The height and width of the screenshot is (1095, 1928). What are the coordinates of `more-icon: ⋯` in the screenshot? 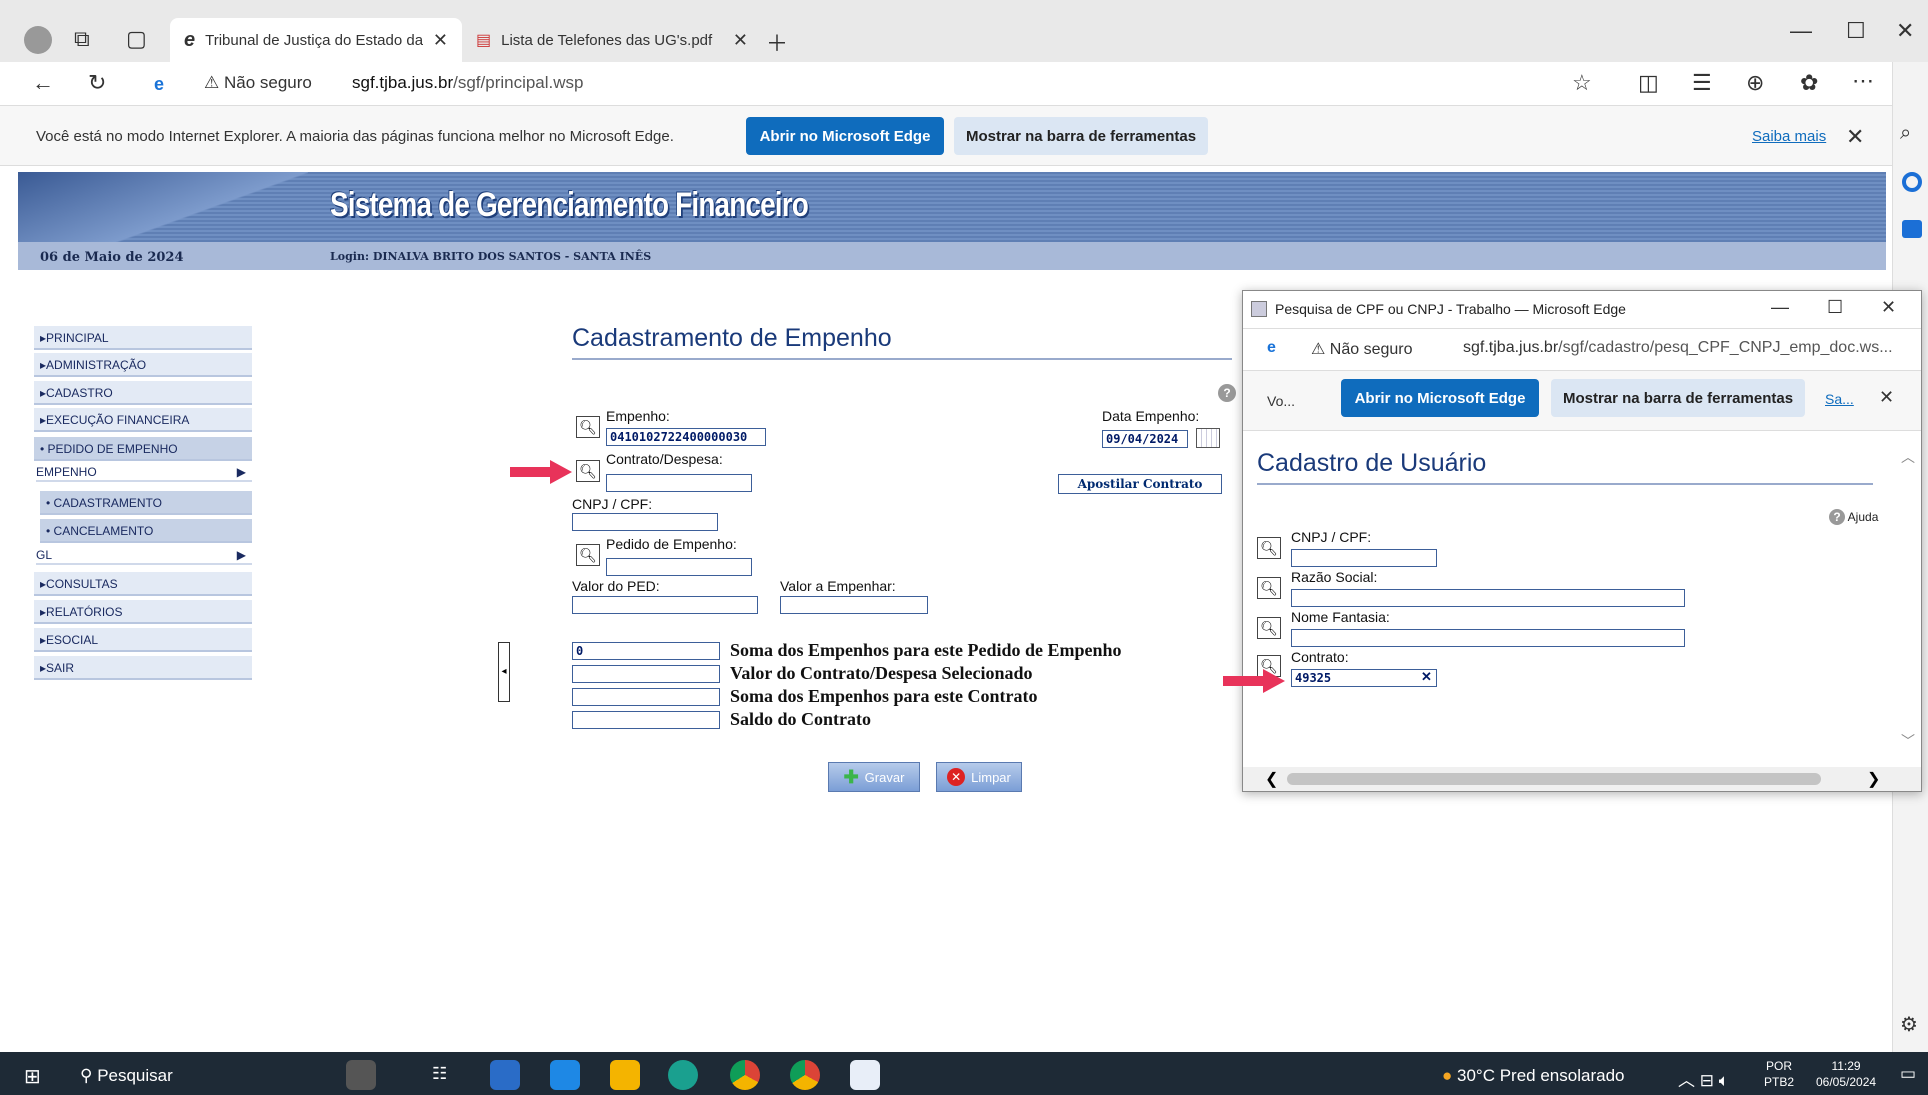 It's located at (1863, 81).